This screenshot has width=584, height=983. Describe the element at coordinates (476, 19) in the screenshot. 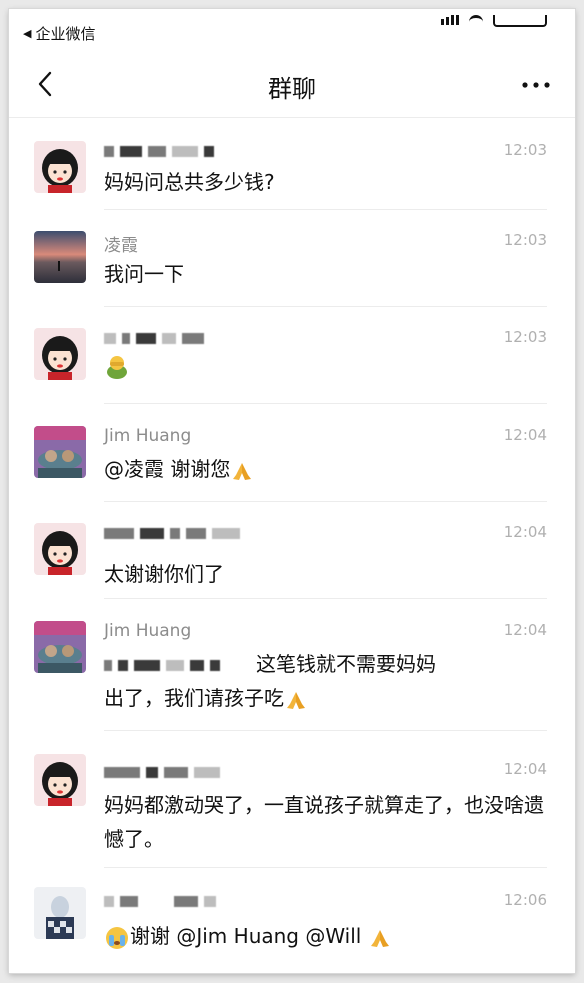

I see `wifi-icon` at that location.